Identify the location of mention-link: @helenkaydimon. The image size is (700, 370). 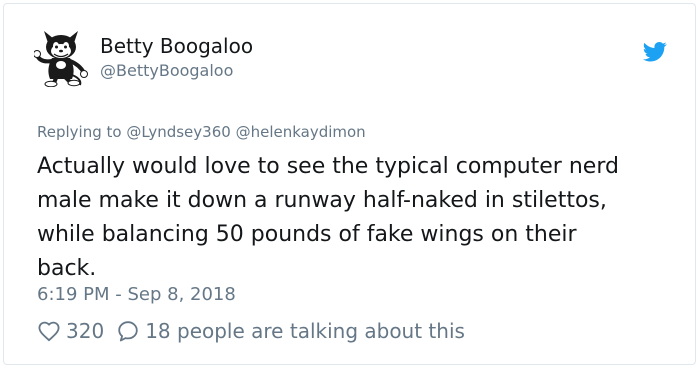
(301, 132).